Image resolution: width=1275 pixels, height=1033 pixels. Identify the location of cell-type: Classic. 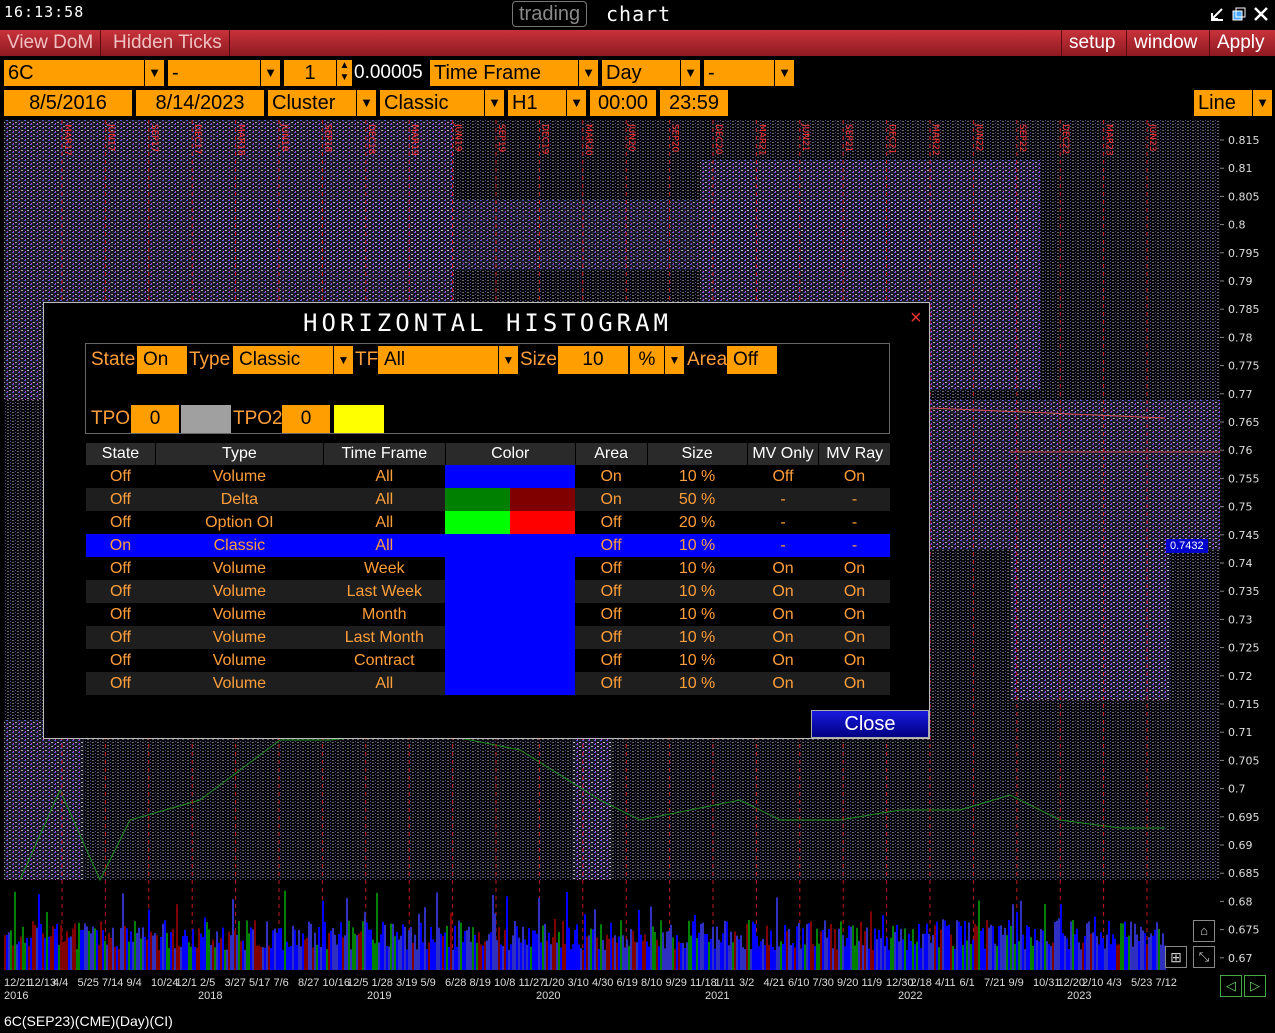
(239, 545).